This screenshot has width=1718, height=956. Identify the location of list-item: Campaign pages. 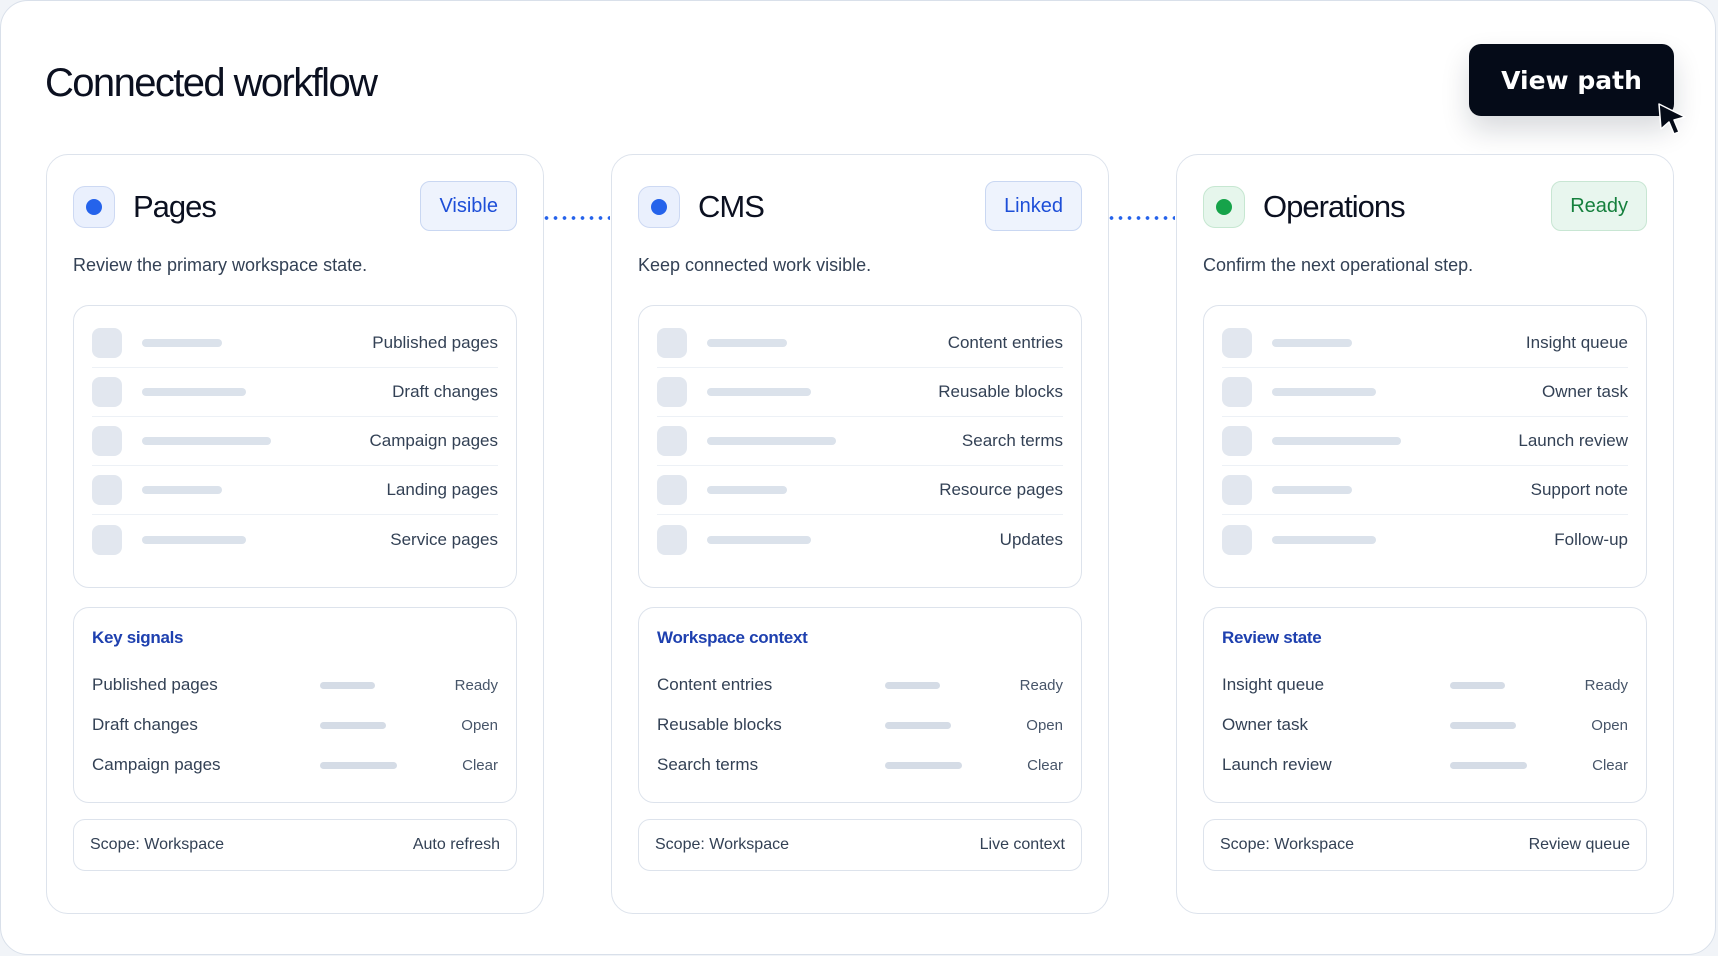
(295, 441).